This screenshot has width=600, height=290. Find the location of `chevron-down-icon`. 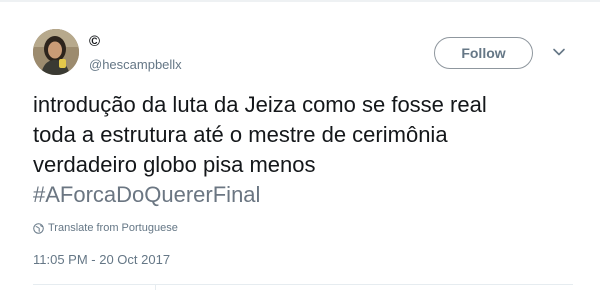

chevron-down-icon is located at coordinates (559, 52).